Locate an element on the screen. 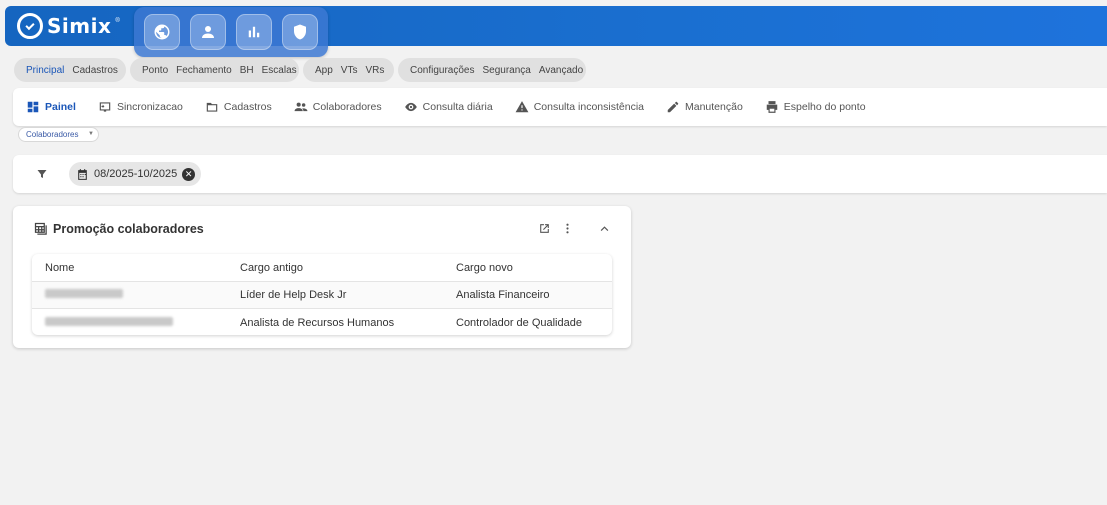 This screenshot has height=505, width=1107. top-bar: Simix ® is located at coordinates (556, 31).